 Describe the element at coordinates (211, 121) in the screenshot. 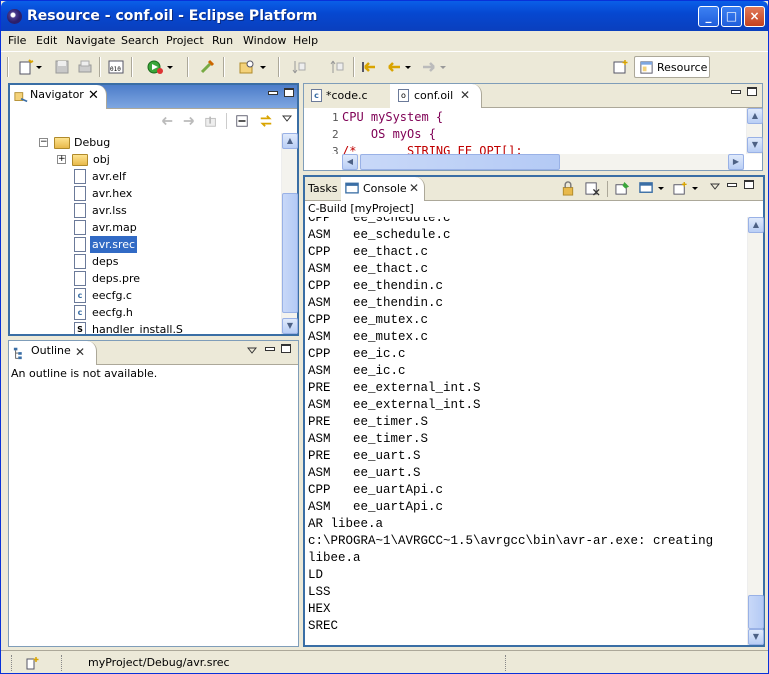

I see `up-icon` at that location.